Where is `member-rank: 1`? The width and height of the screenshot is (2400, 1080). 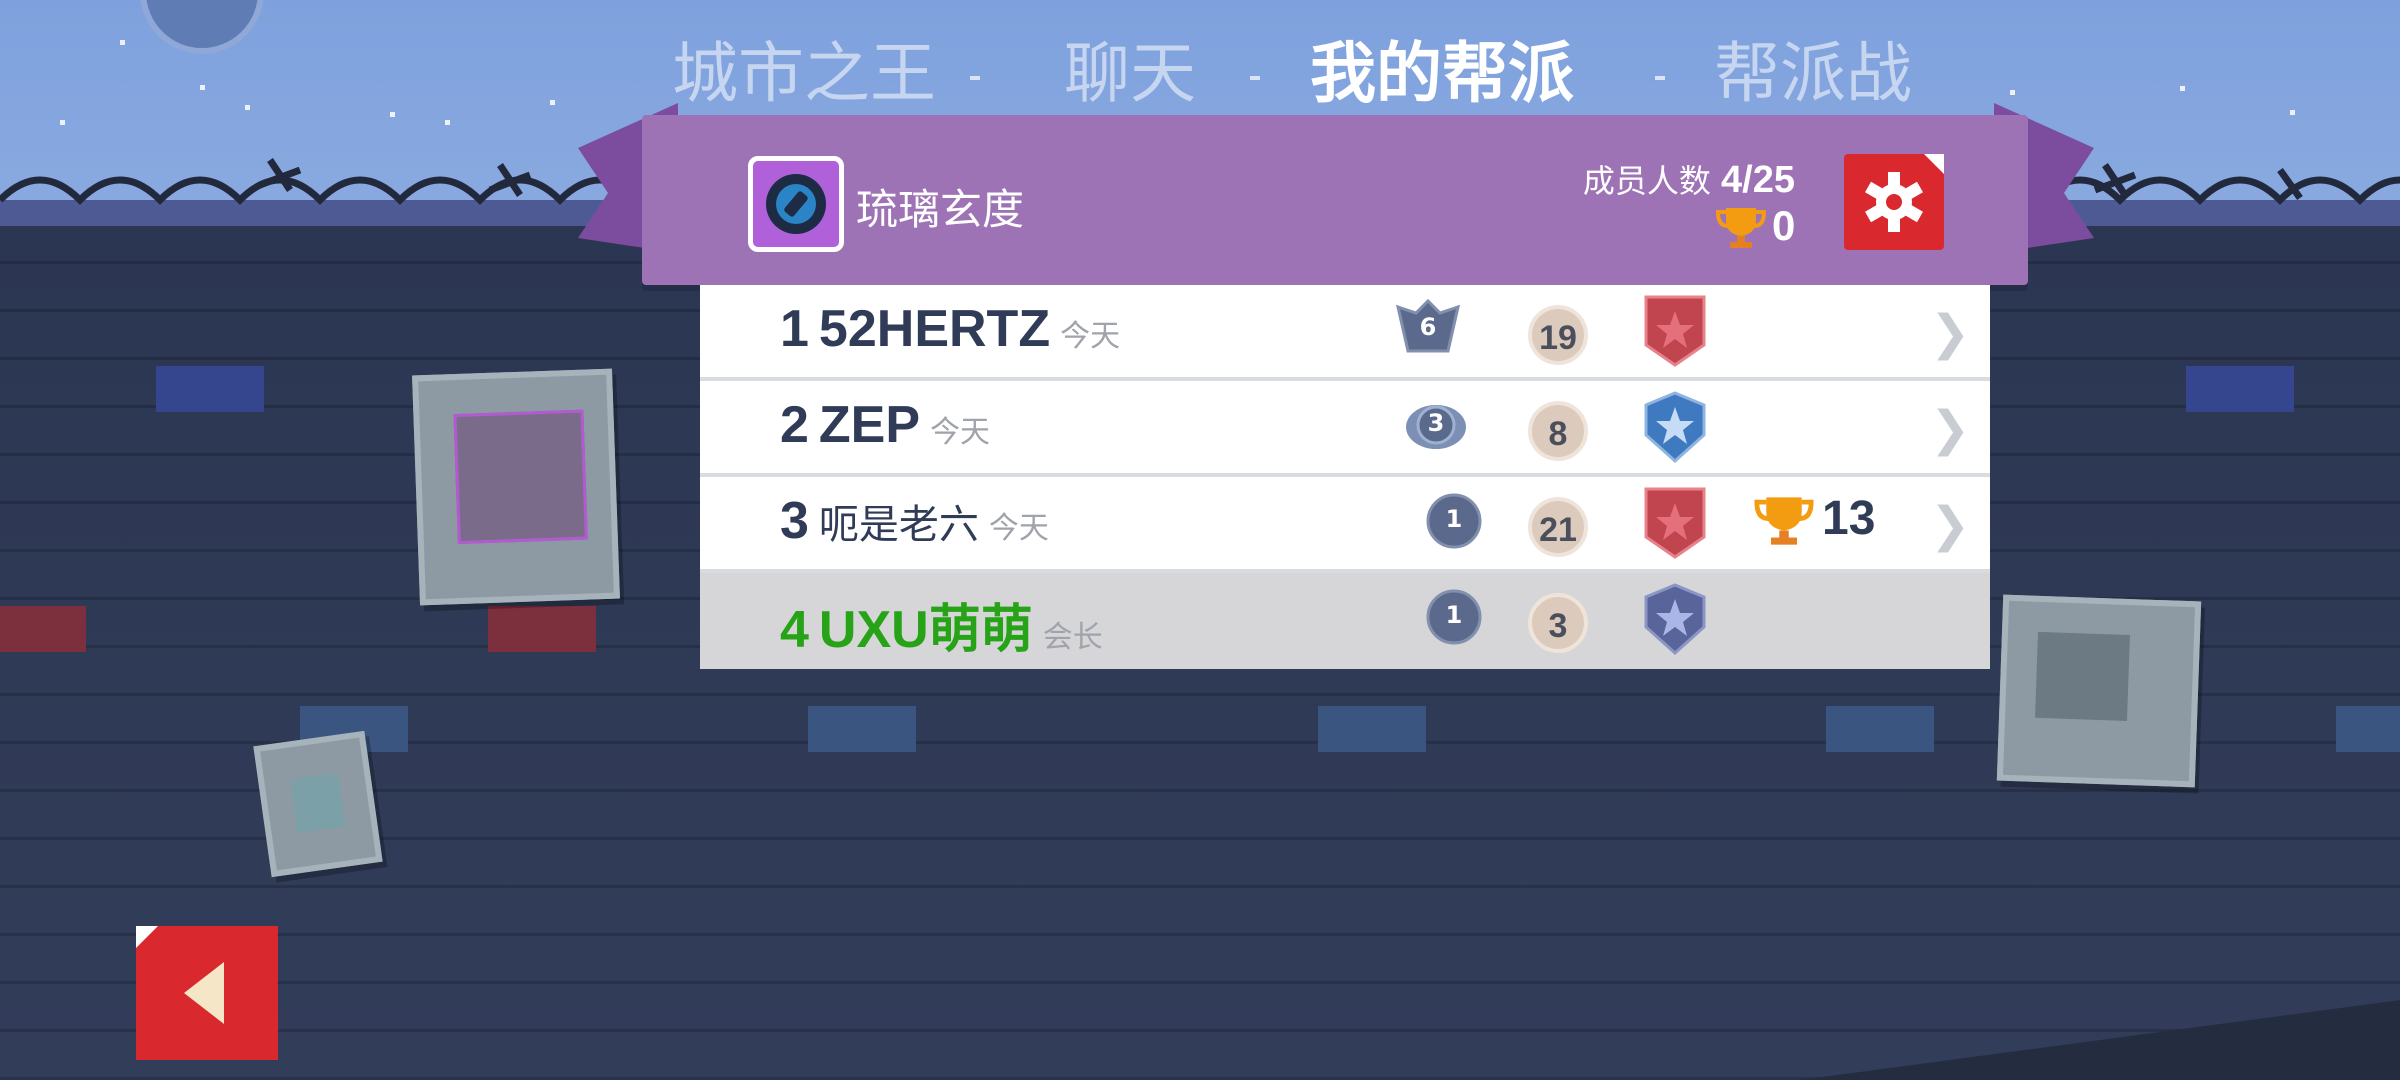 member-rank: 1 is located at coordinates (794, 329).